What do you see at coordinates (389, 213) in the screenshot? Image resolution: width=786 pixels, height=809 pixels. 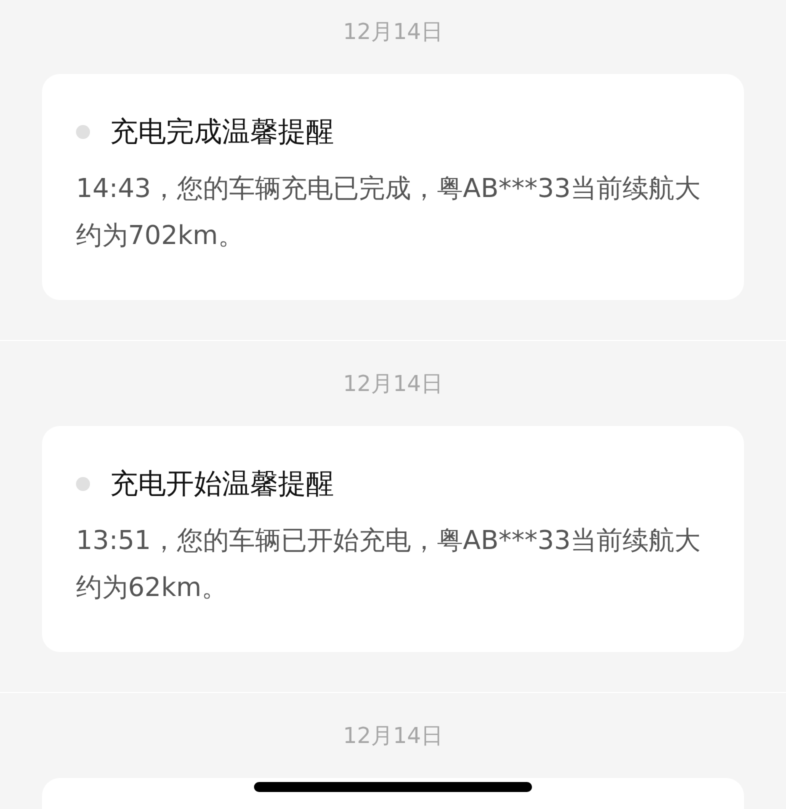 I see `message-body: 14:43，您的车辆充电已完成，粤AB***33当前续航大约为702km。` at bounding box center [389, 213].